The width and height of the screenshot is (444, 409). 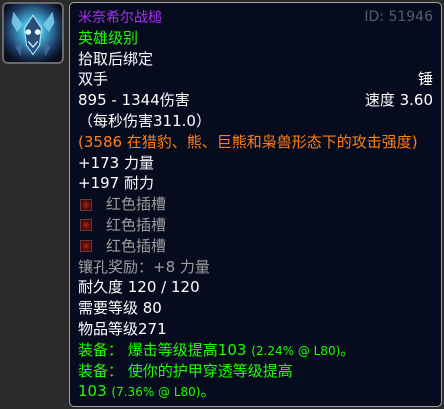 I want to click on equip-detail: (2.24% @ L80), so click(x=296, y=350).